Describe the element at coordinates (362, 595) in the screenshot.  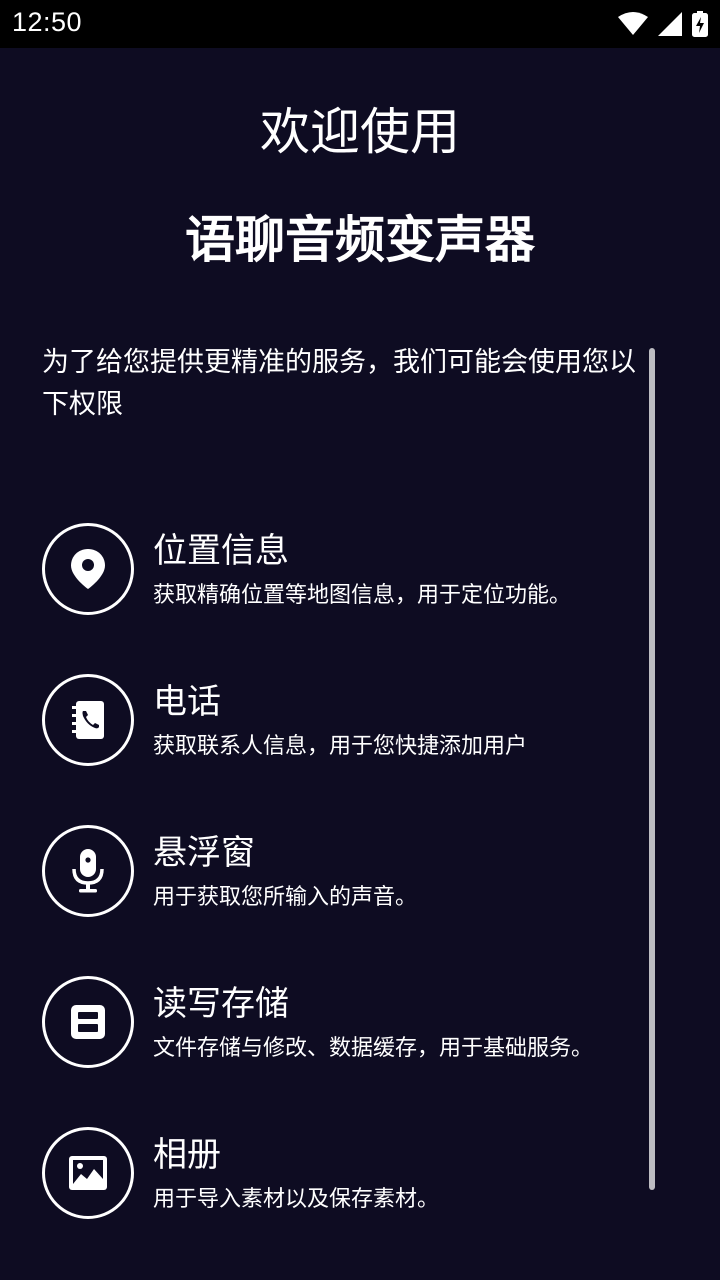
I see `permission-desc: 获取精确位置等地图信息，用于定位功能。` at that location.